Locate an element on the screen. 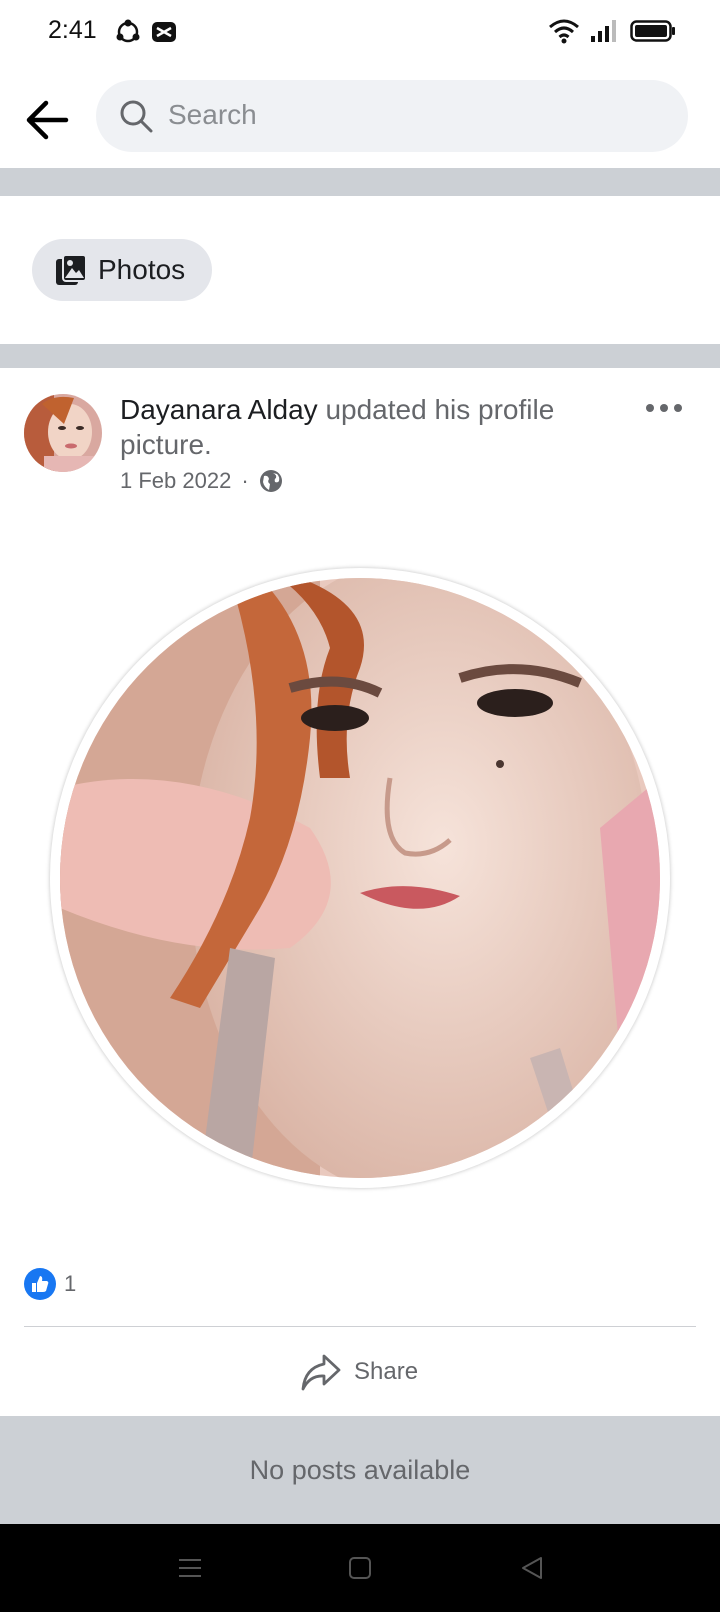  recents-button is located at coordinates (190, 1570).